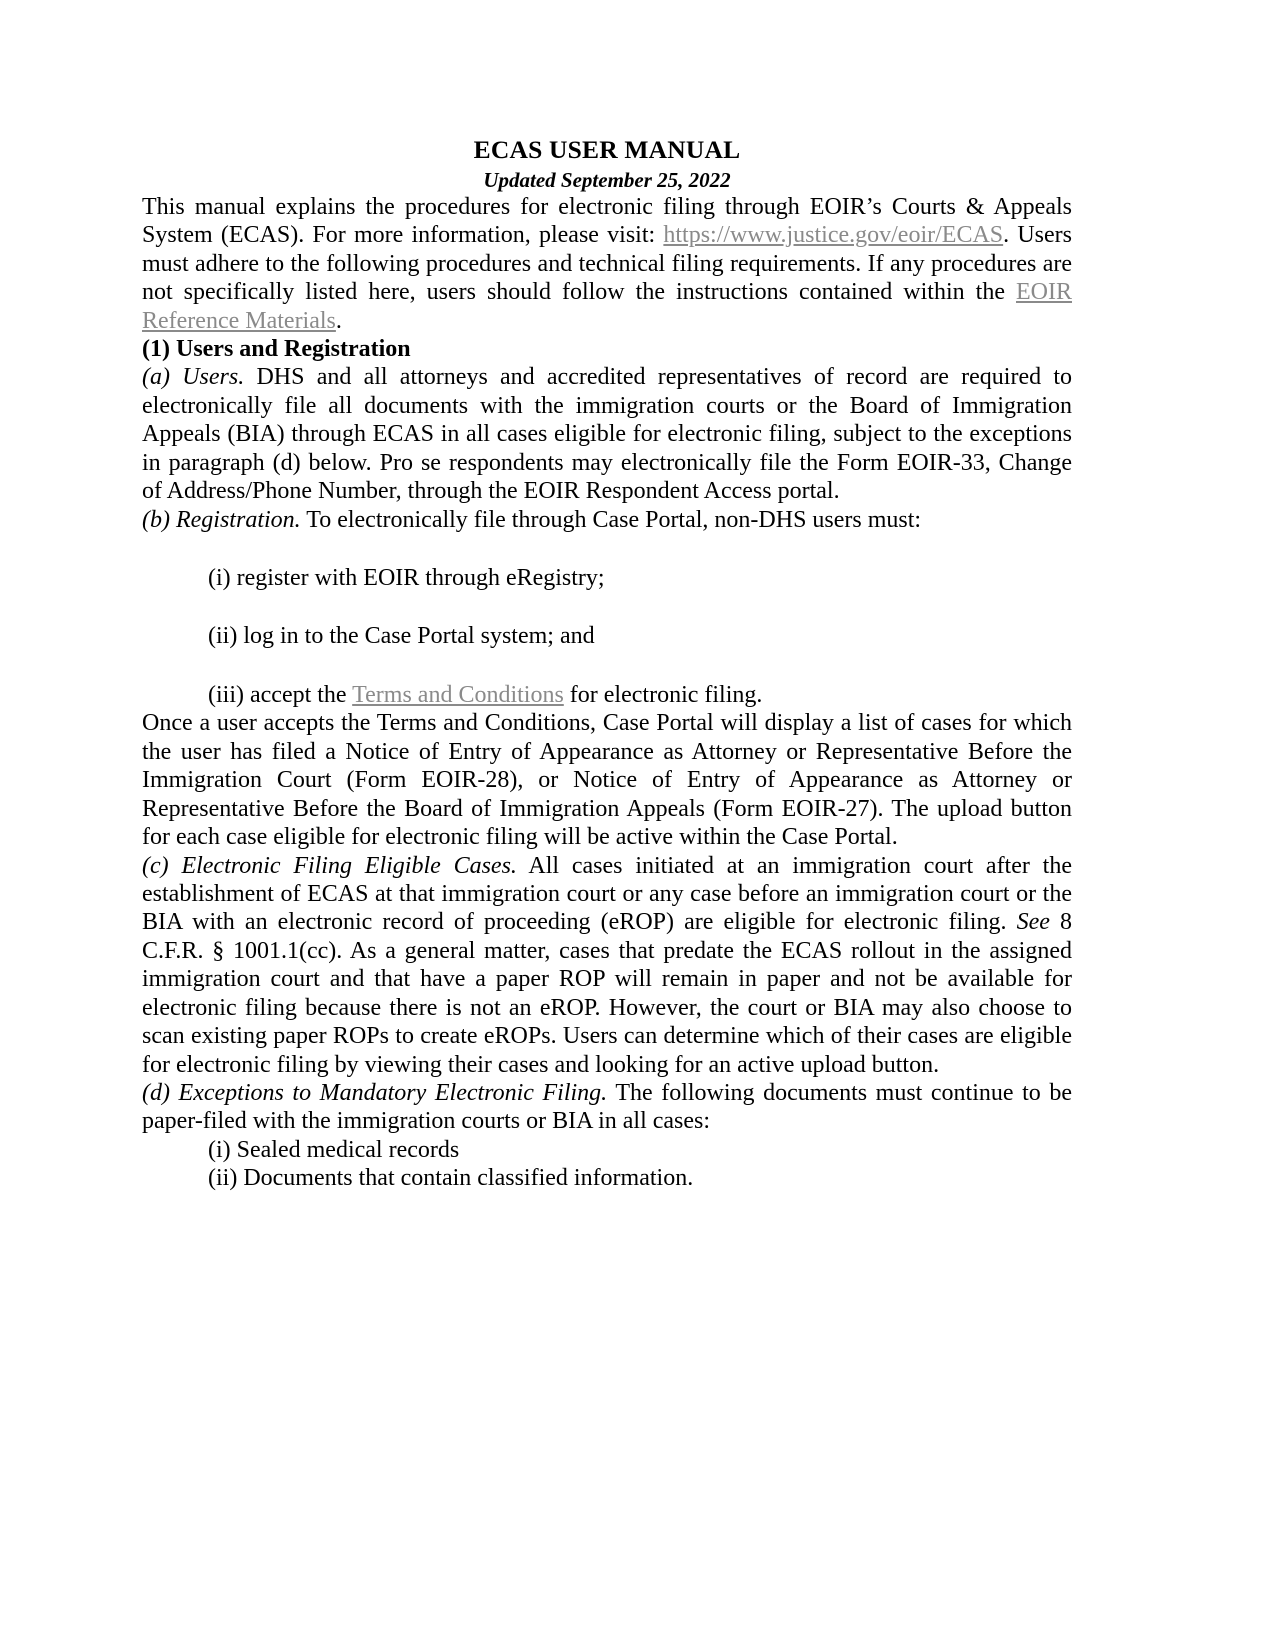  I want to click on list-item: (i) Sealed medical records, so click(640, 1150).